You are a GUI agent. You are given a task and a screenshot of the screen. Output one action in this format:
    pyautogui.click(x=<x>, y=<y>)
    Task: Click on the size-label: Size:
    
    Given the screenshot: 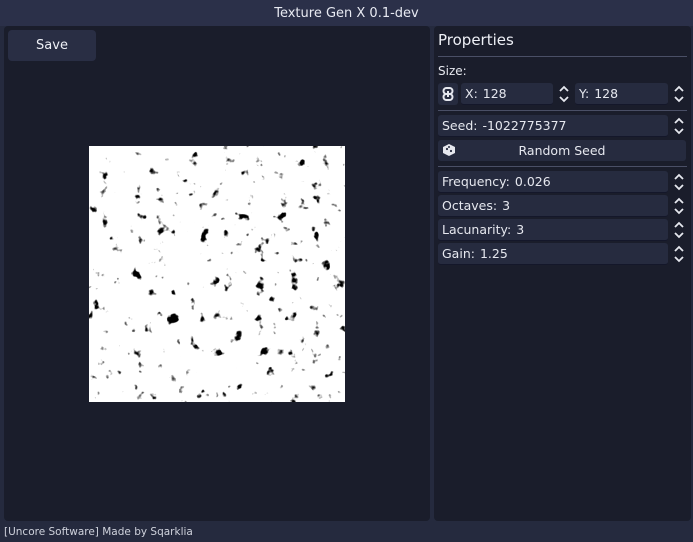 What is the action you would take?
    pyautogui.click(x=452, y=71)
    